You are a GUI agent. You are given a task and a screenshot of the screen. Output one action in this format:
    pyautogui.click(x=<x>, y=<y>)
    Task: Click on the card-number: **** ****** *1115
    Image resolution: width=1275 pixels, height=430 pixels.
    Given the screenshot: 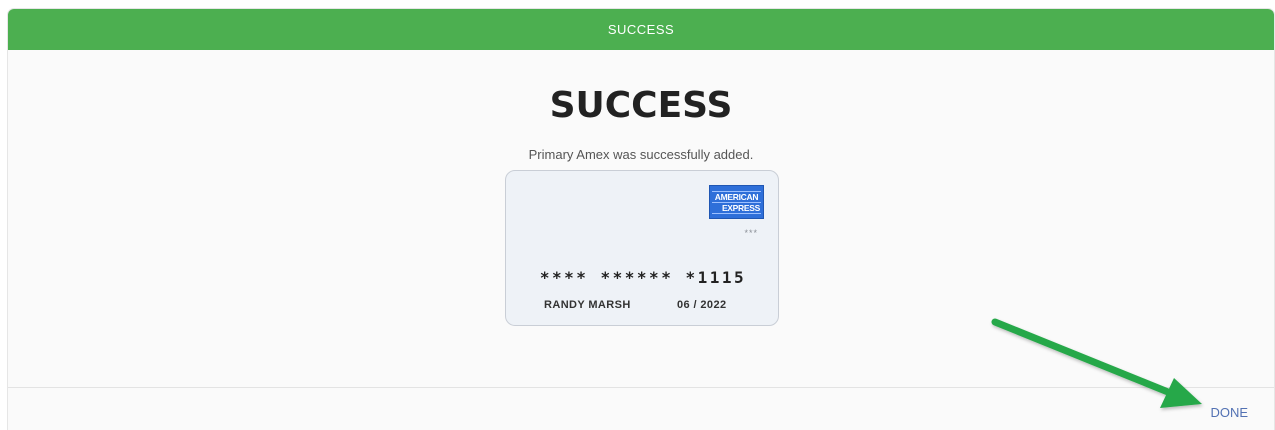 What is the action you would take?
    pyautogui.click(x=643, y=277)
    